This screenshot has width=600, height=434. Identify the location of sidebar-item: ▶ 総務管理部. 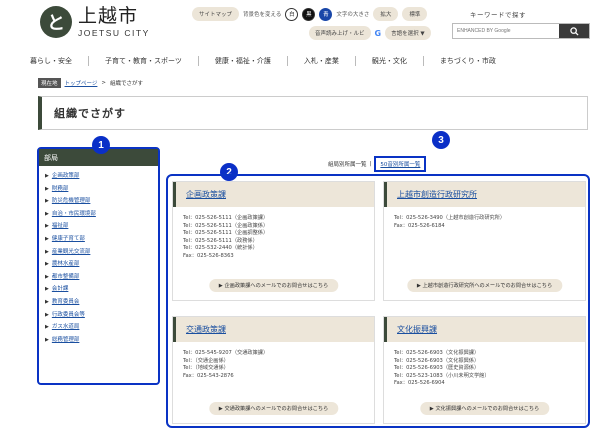
(98, 340).